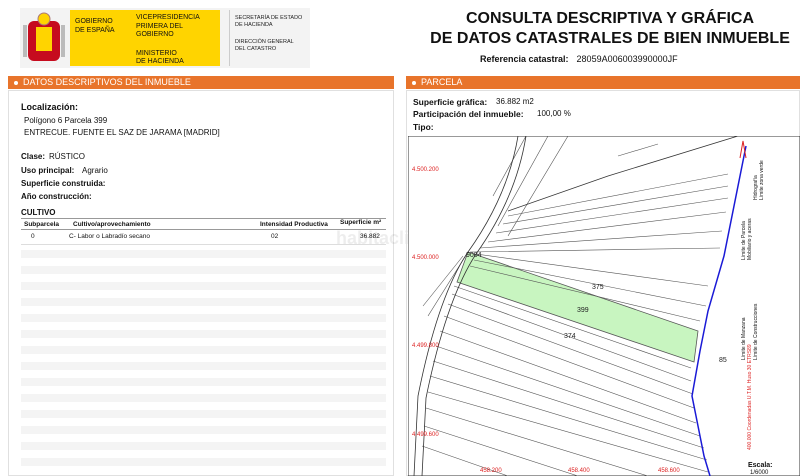  Describe the element at coordinates (42, 224) in the screenshot. I see `th-subparcela: Subparcela` at that location.